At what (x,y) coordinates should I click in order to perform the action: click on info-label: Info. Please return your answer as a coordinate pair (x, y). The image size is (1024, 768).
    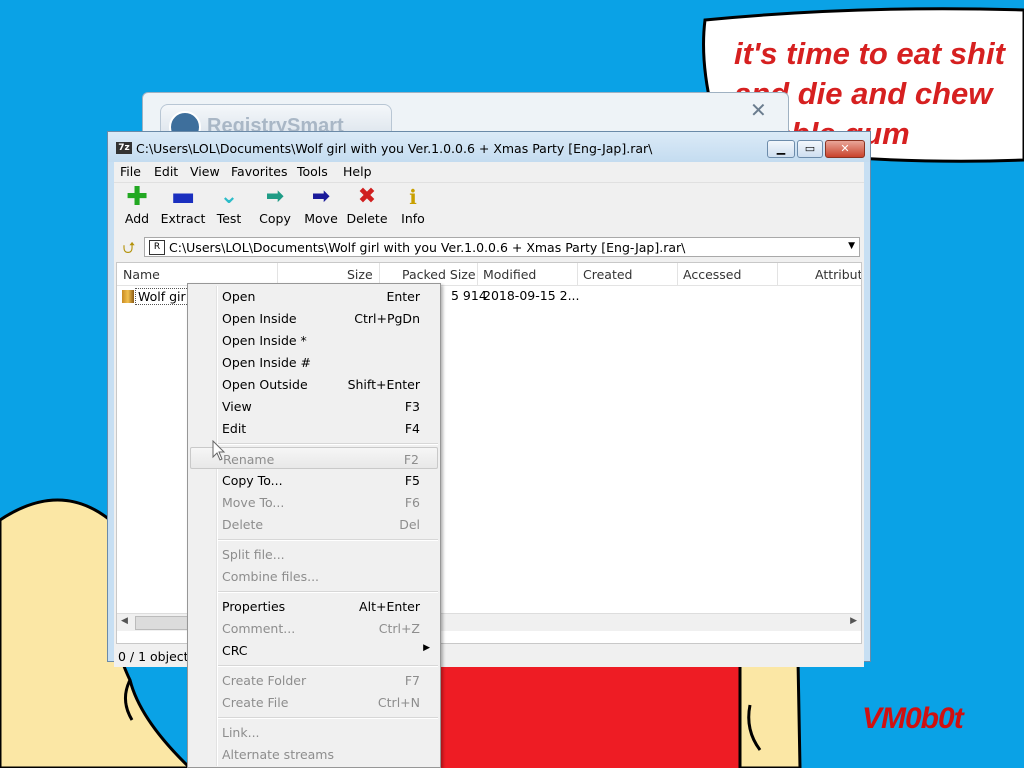
    Looking at the image, I should click on (413, 218).